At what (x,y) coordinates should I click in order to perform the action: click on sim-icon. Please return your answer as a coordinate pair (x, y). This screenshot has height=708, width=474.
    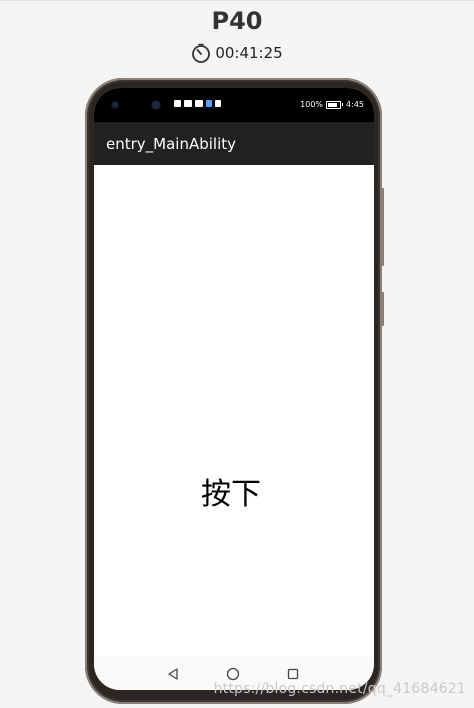
    Looking at the image, I should click on (177, 103).